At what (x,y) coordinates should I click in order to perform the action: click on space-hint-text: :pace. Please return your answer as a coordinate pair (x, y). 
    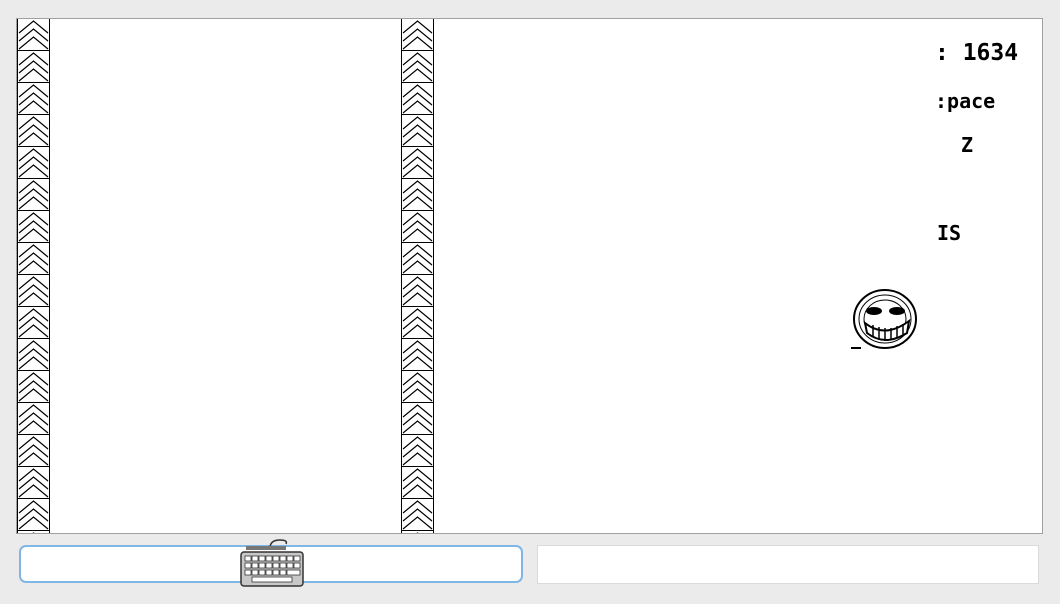
    Looking at the image, I should click on (965, 101).